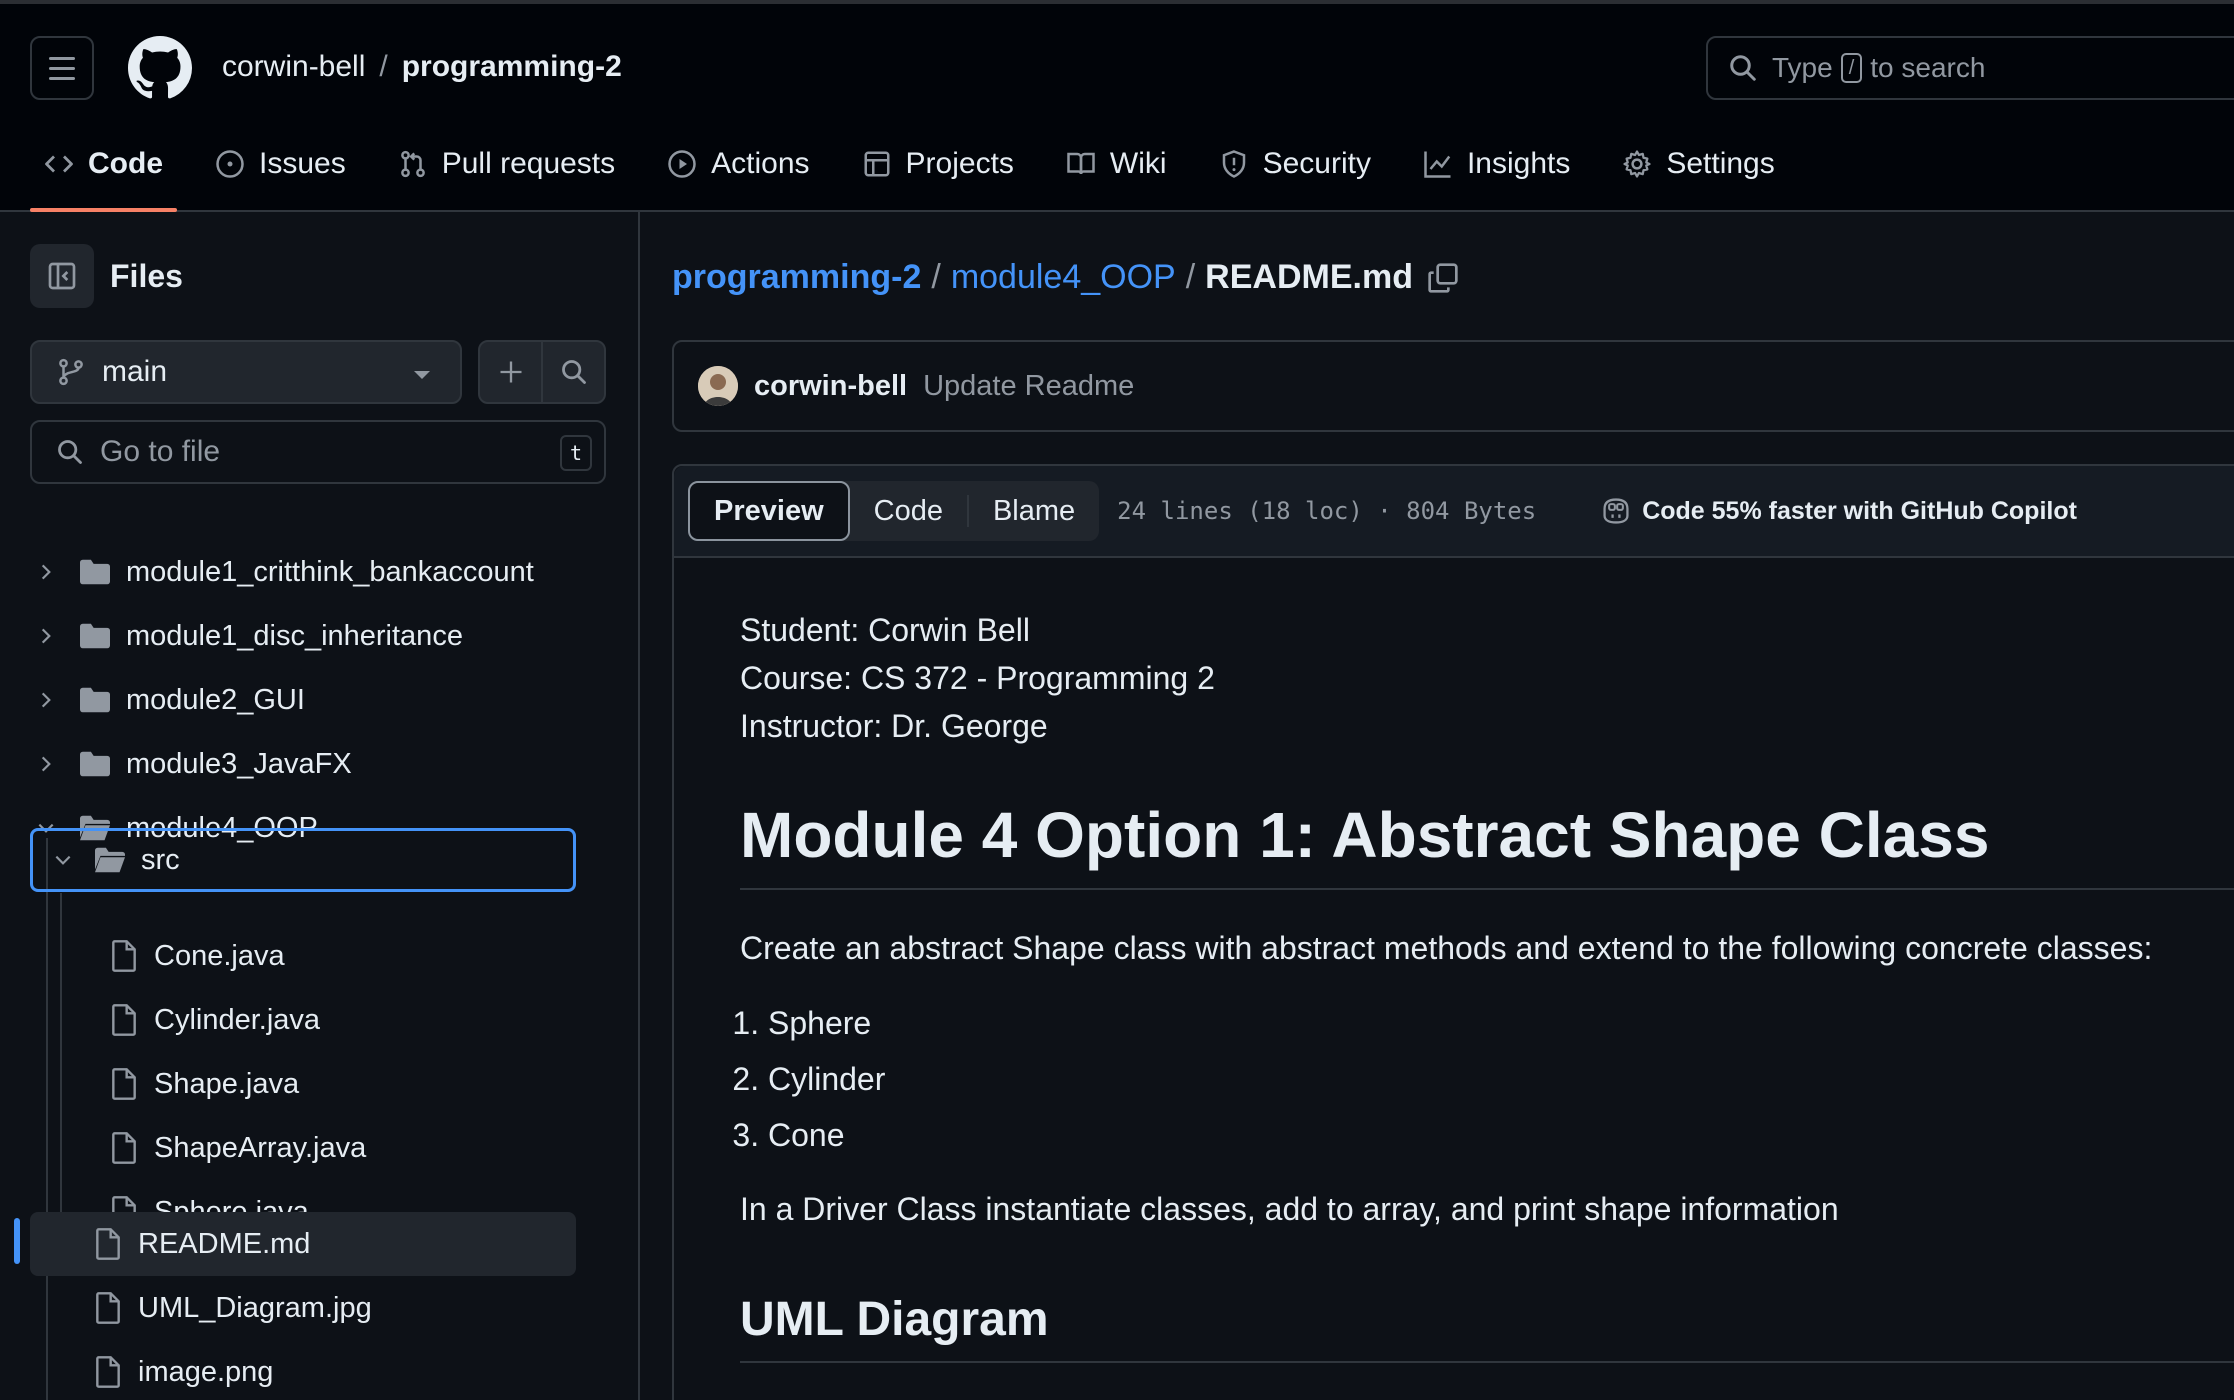  What do you see at coordinates (246, 372) in the screenshot?
I see `branch-selector: main` at bounding box center [246, 372].